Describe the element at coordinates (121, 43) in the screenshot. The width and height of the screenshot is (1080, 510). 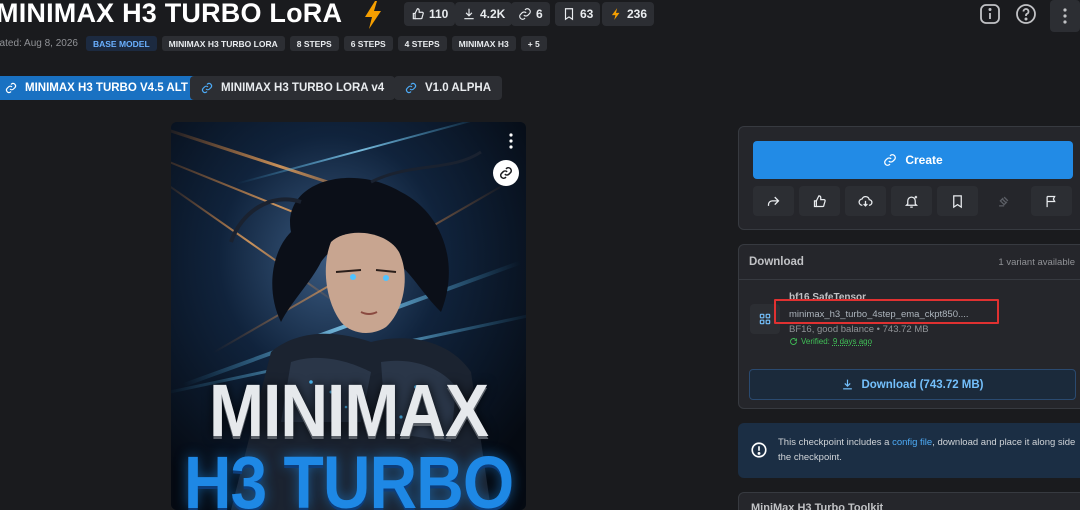
I see `base-model-badge: BASE MODEL` at that location.